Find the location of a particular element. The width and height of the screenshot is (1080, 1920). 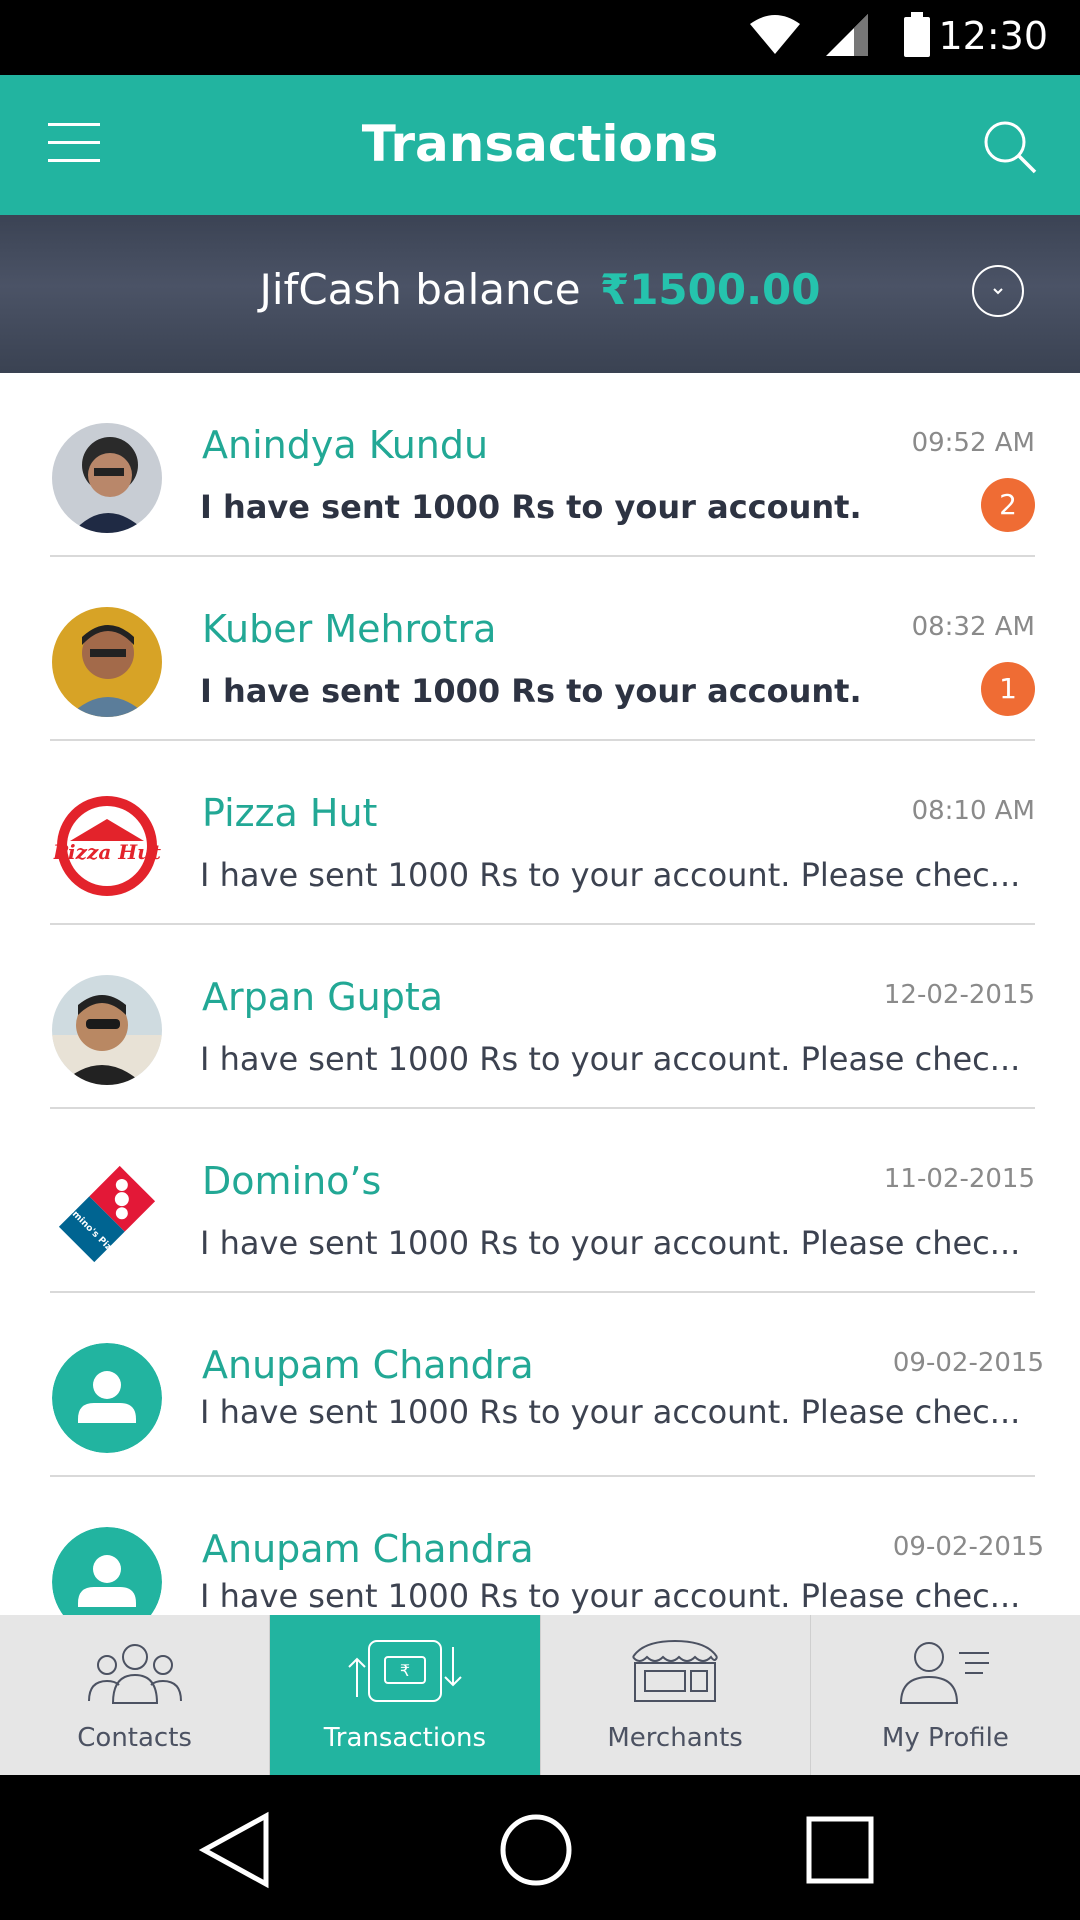

tab-label: My Profile is located at coordinates (945, 1738).